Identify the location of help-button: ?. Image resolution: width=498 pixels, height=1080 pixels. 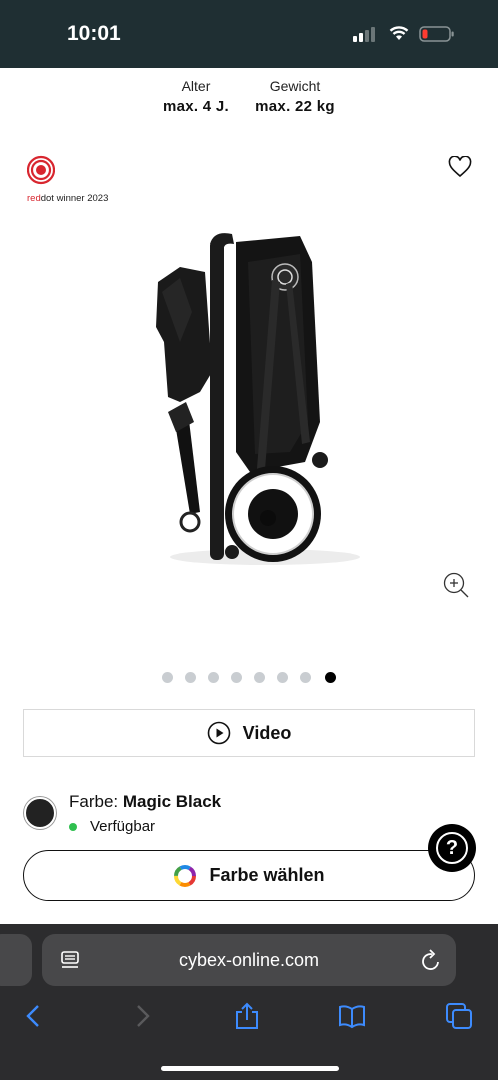
(452, 848).